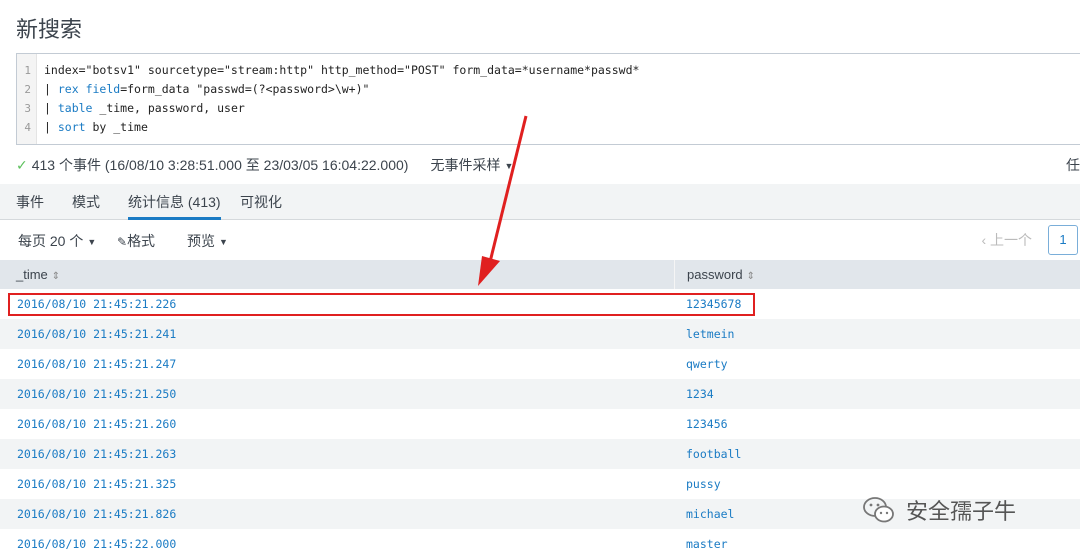  Describe the element at coordinates (508, 189) in the screenshot. I see `arrow-shaft` at that location.